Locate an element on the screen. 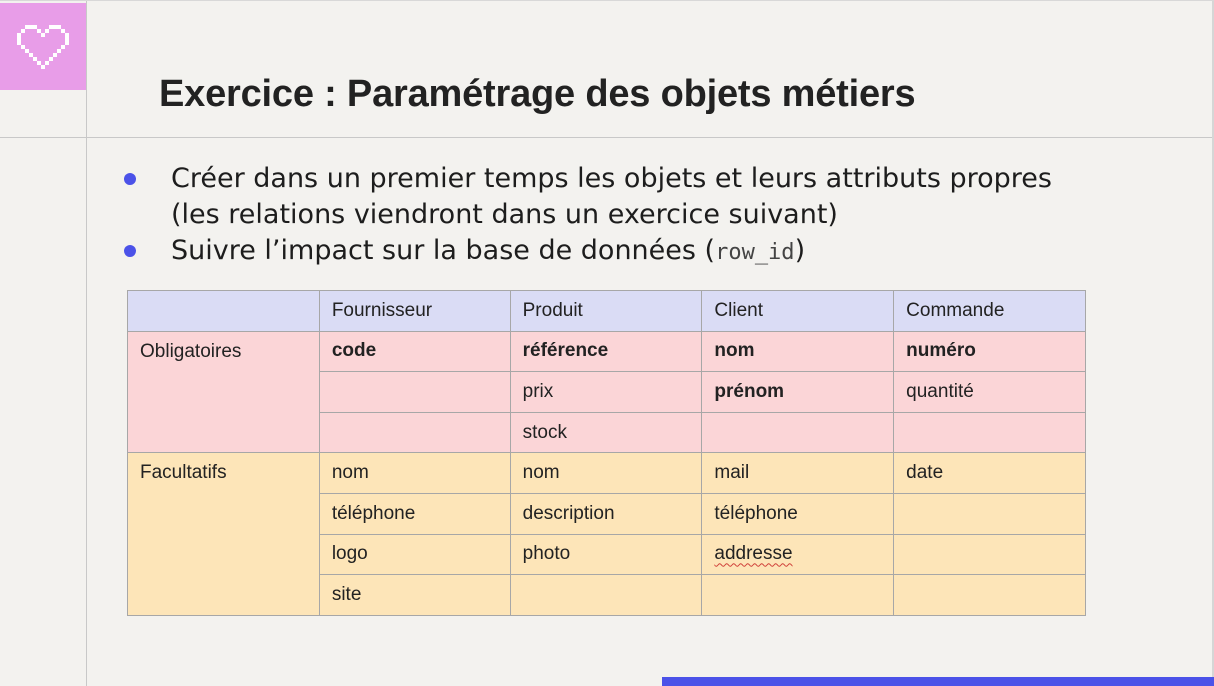  bullet-text-before: Suivre l’impact sur la base de données ( is located at coordinates (443, 250).